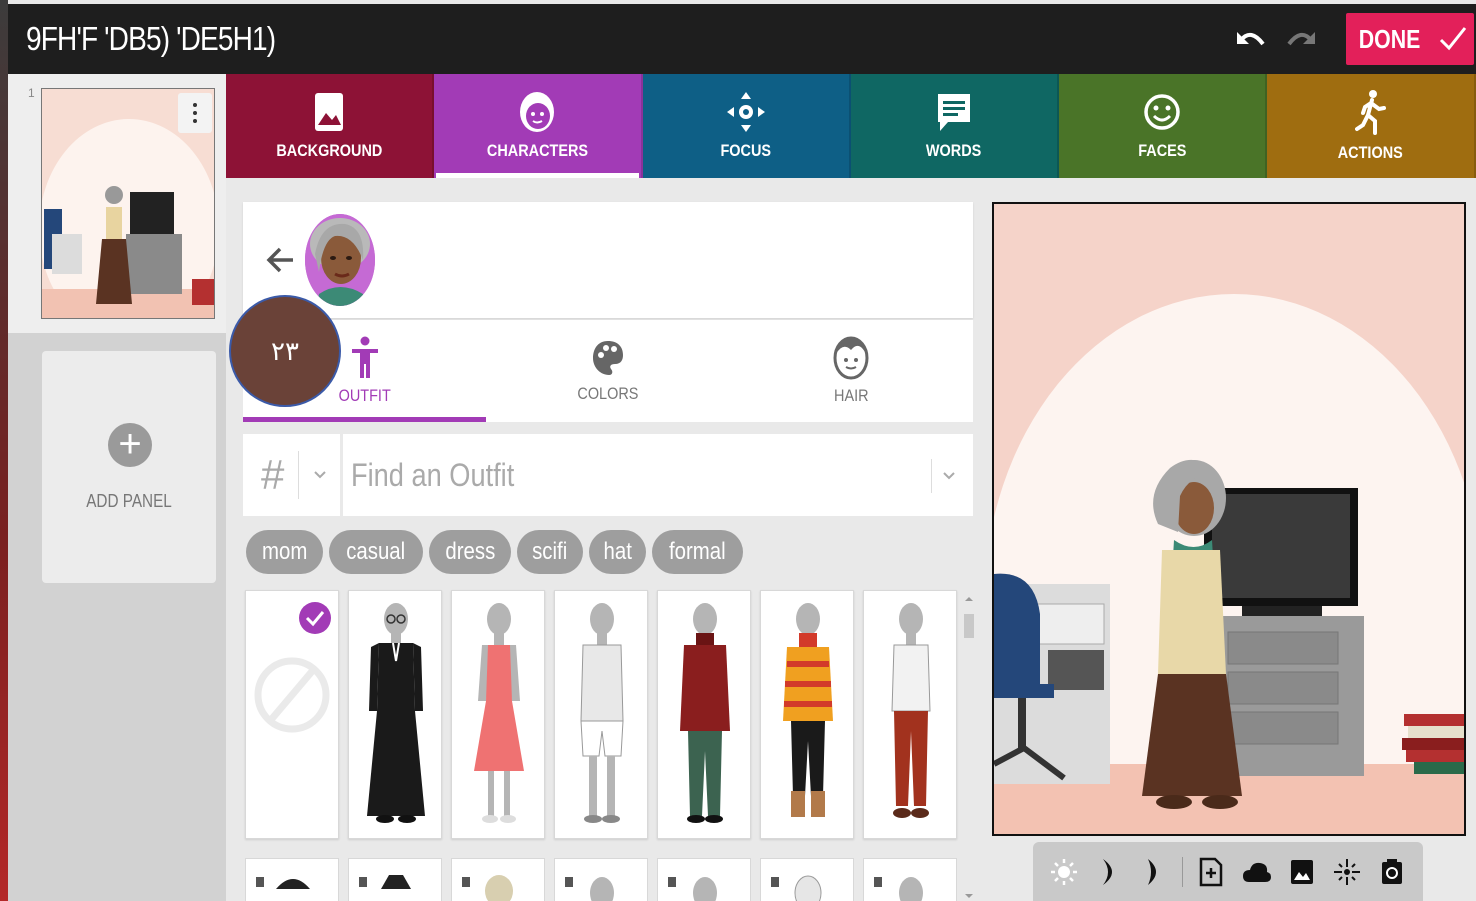 The width and height of the screenshot is (1476, 901). Describe the element at coordinates (130, 445) in the screenshot. I see `plus-icon: +` at that location.